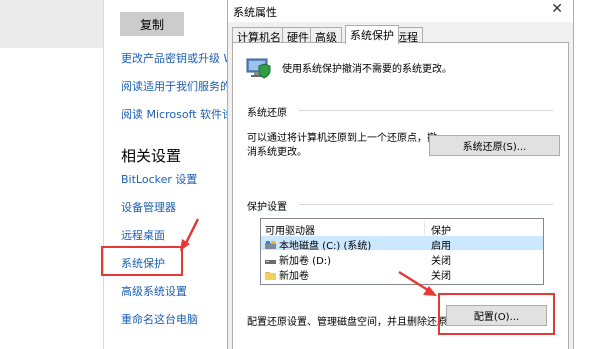 The width and height of the screenshot is (600, 349). What do you see at coordinates (51, 24) in the screenshot?
I see `left-band` at bounding box center [51, 24].